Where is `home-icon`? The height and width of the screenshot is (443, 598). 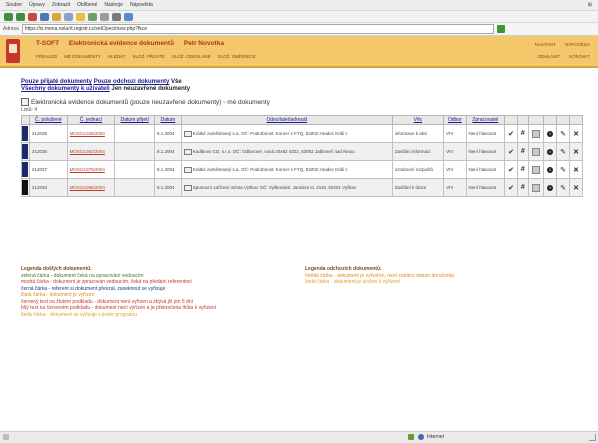
home-icon is located at coordinates (56, 16).